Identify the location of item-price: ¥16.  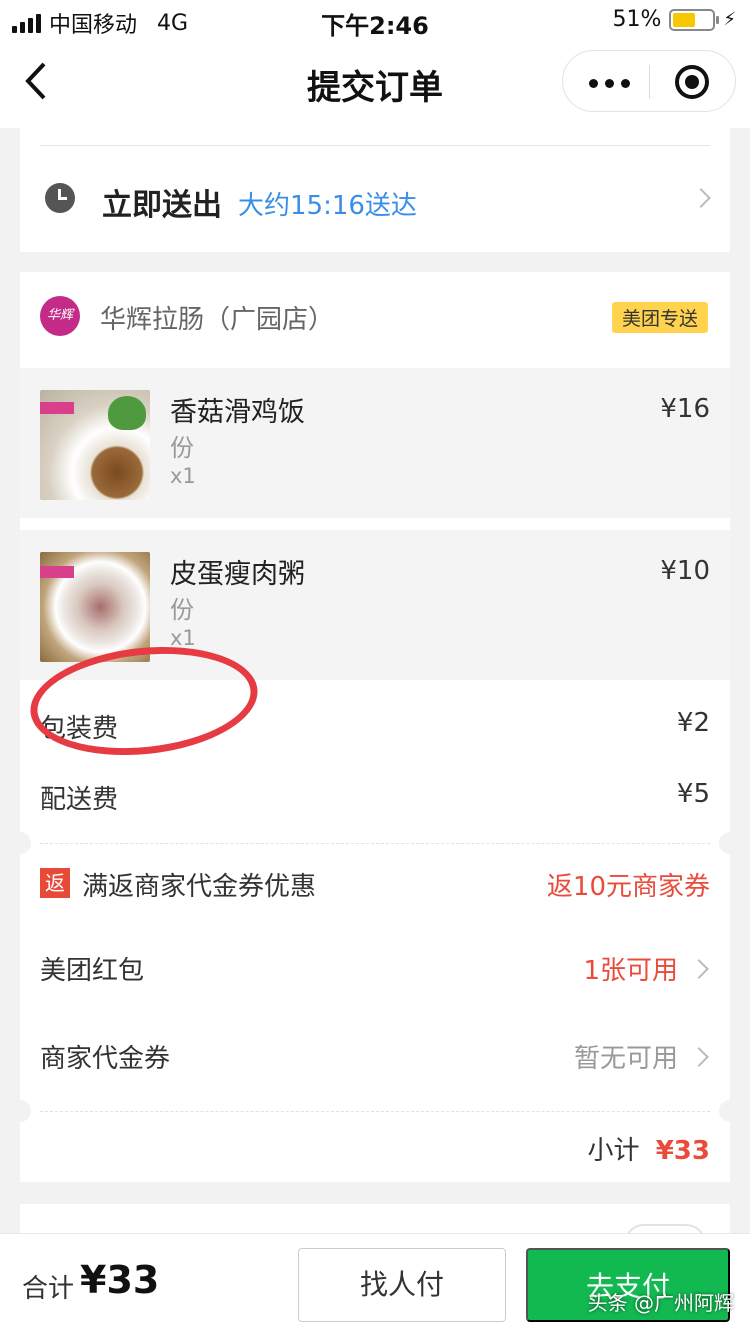
(685, 409).